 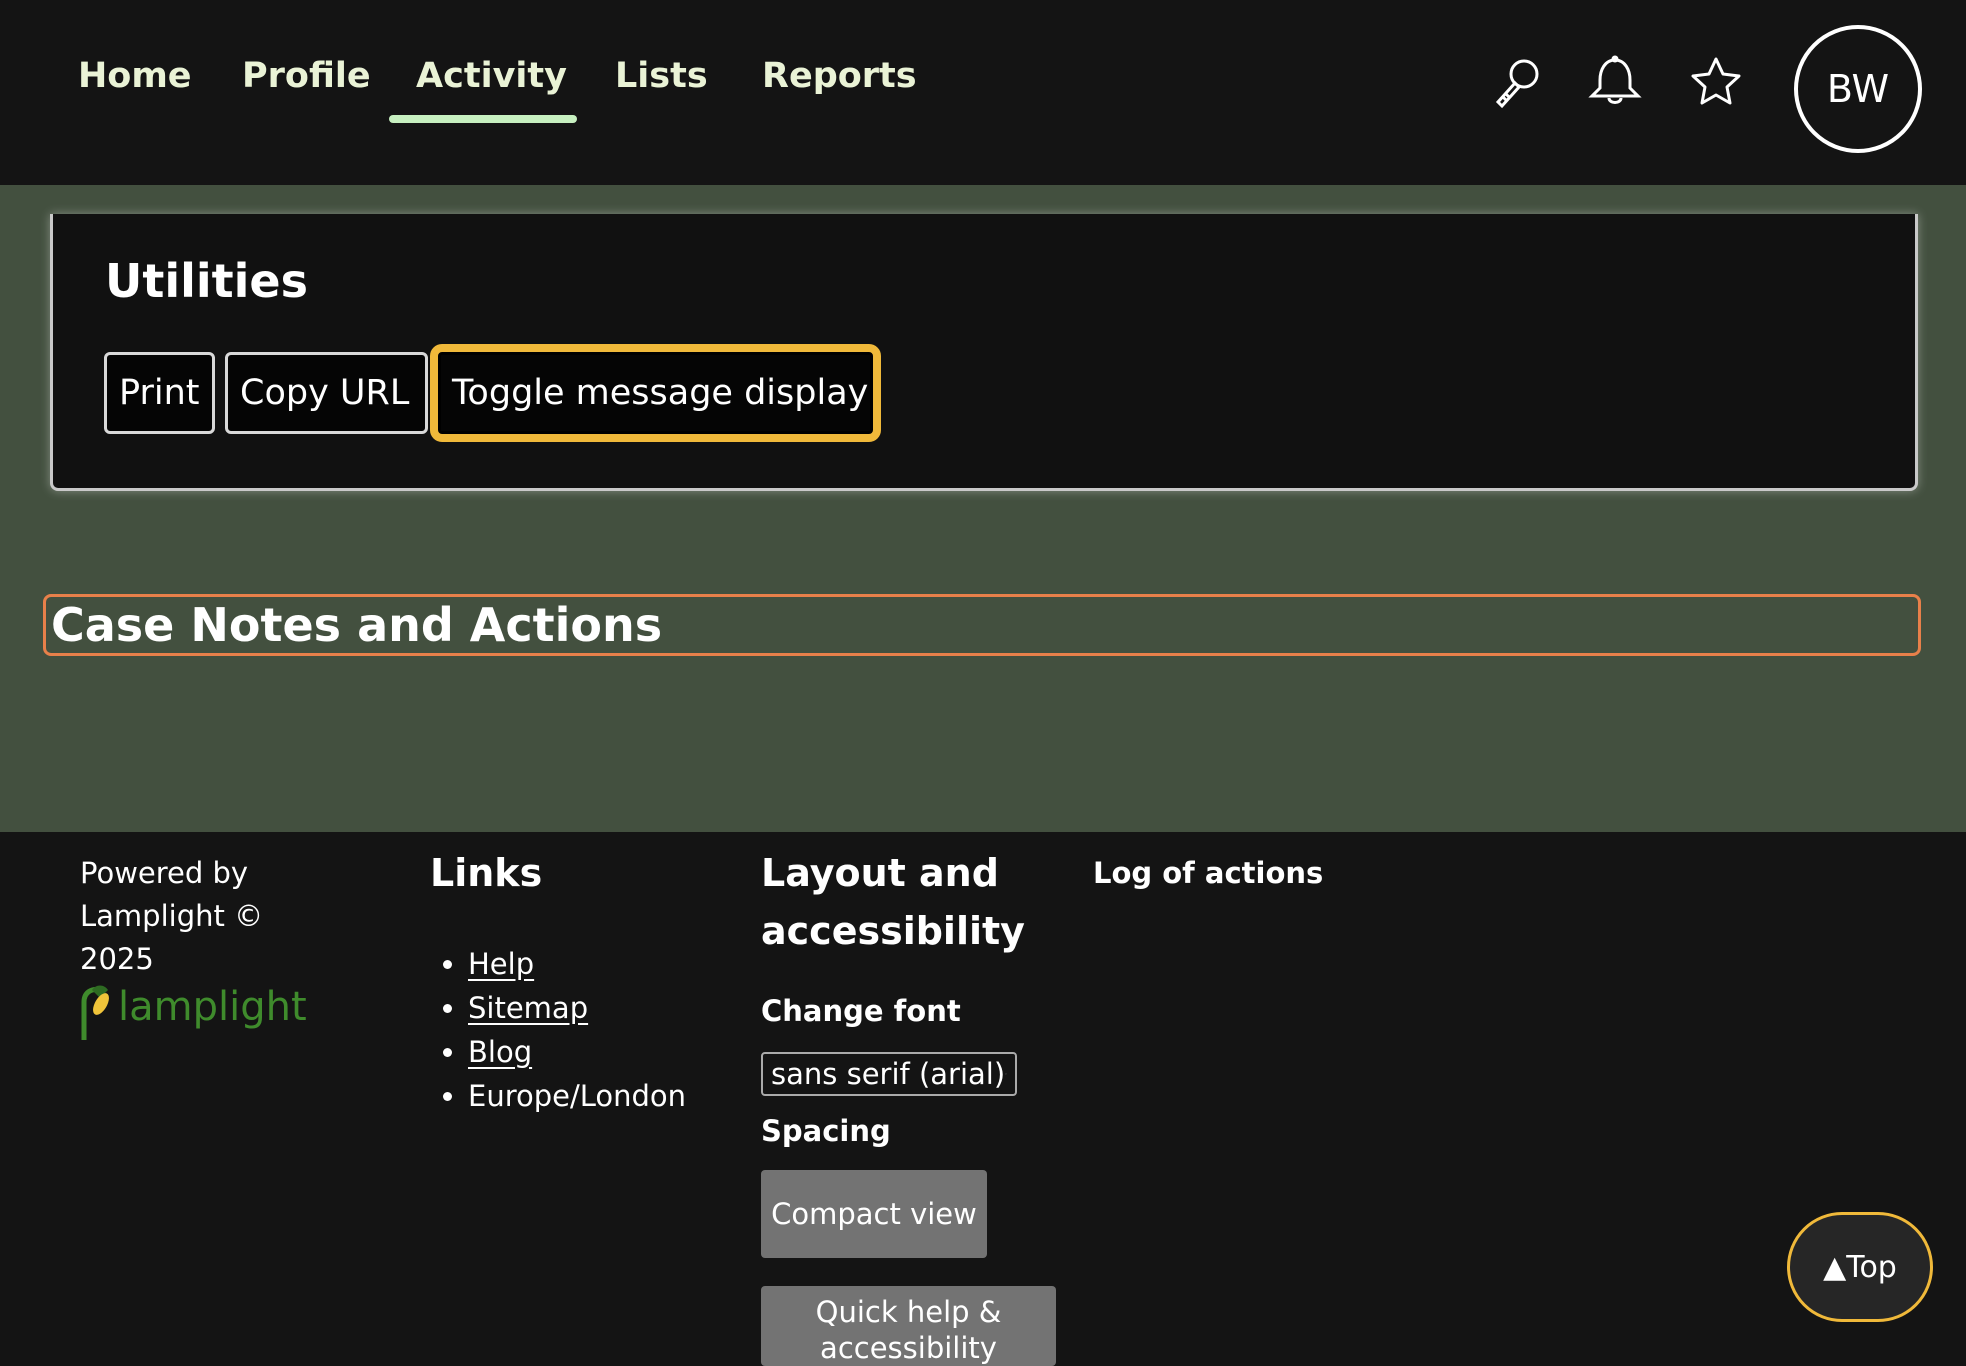 I want to click on utilities-heading: Utilities, so click(x=206, y=281).